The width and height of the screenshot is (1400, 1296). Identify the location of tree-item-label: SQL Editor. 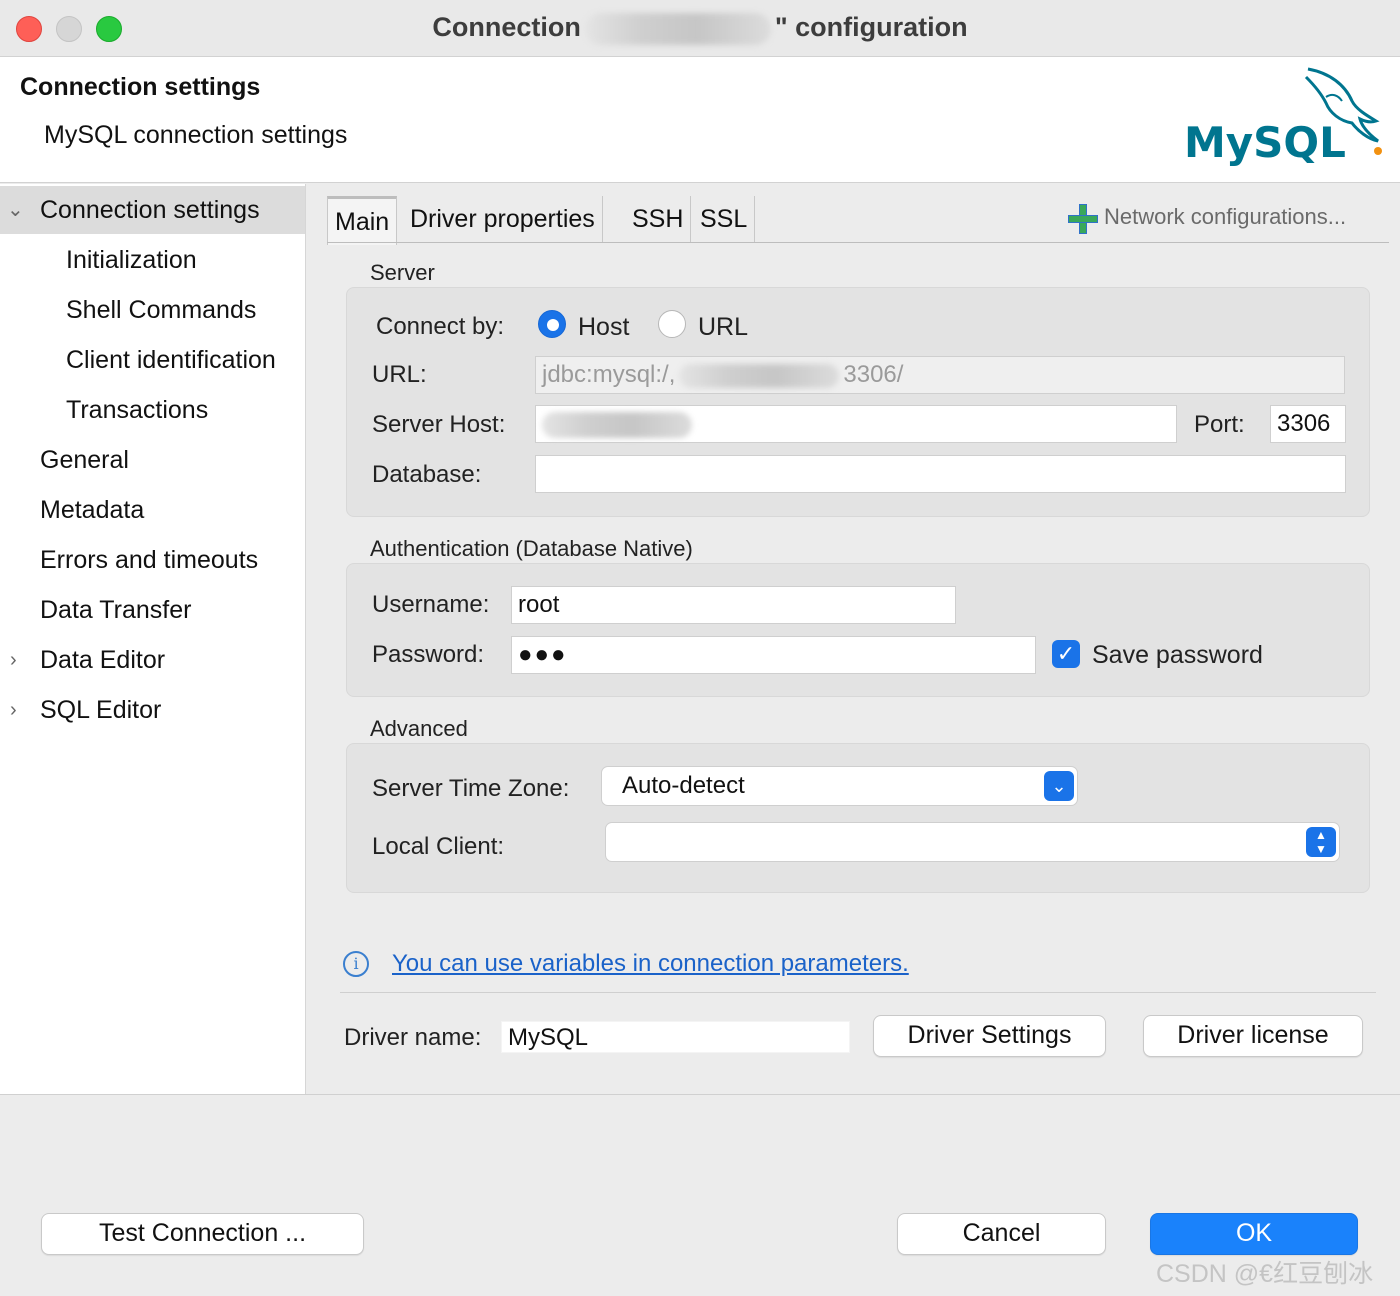
(101, 710).